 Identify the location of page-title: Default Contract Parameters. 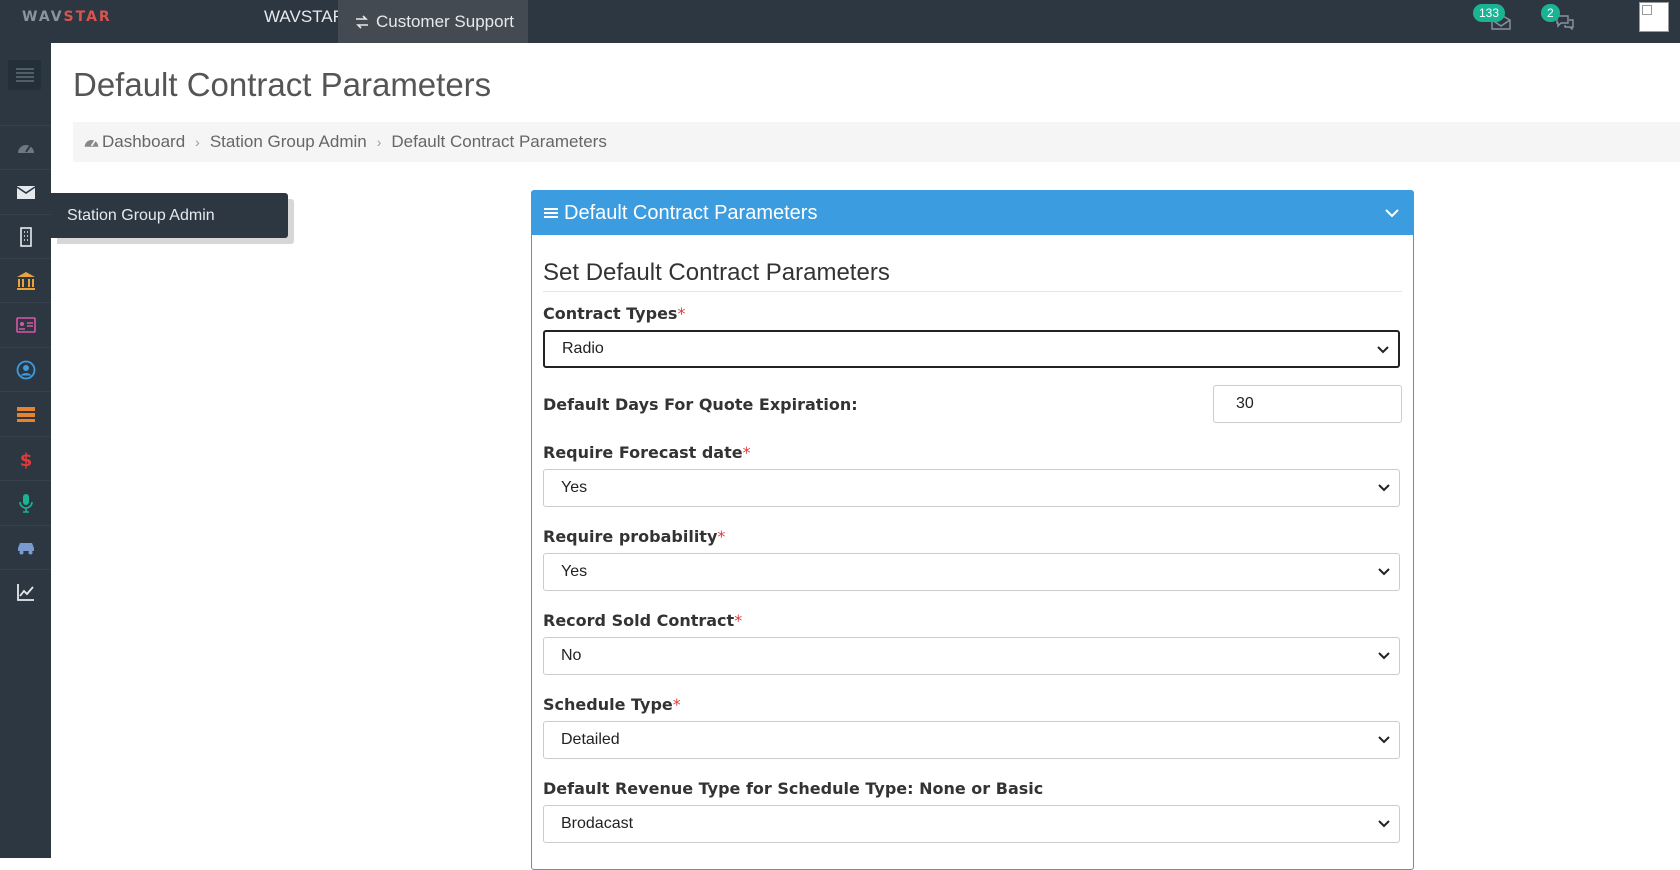
(282, 84).